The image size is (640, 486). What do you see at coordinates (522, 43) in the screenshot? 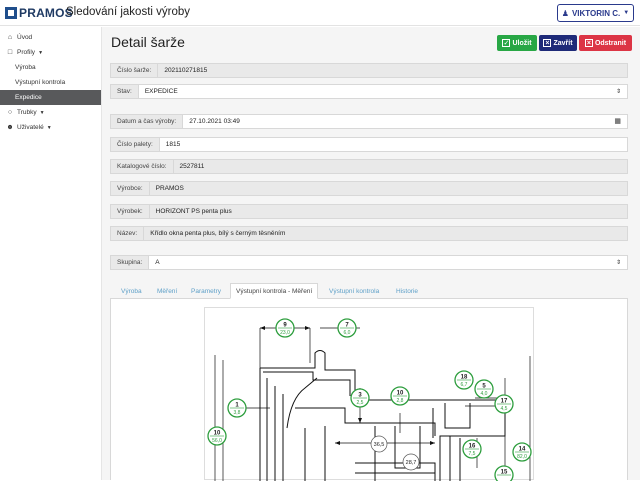
I see `save-label: Uložit` at bounding box center [522, 43].